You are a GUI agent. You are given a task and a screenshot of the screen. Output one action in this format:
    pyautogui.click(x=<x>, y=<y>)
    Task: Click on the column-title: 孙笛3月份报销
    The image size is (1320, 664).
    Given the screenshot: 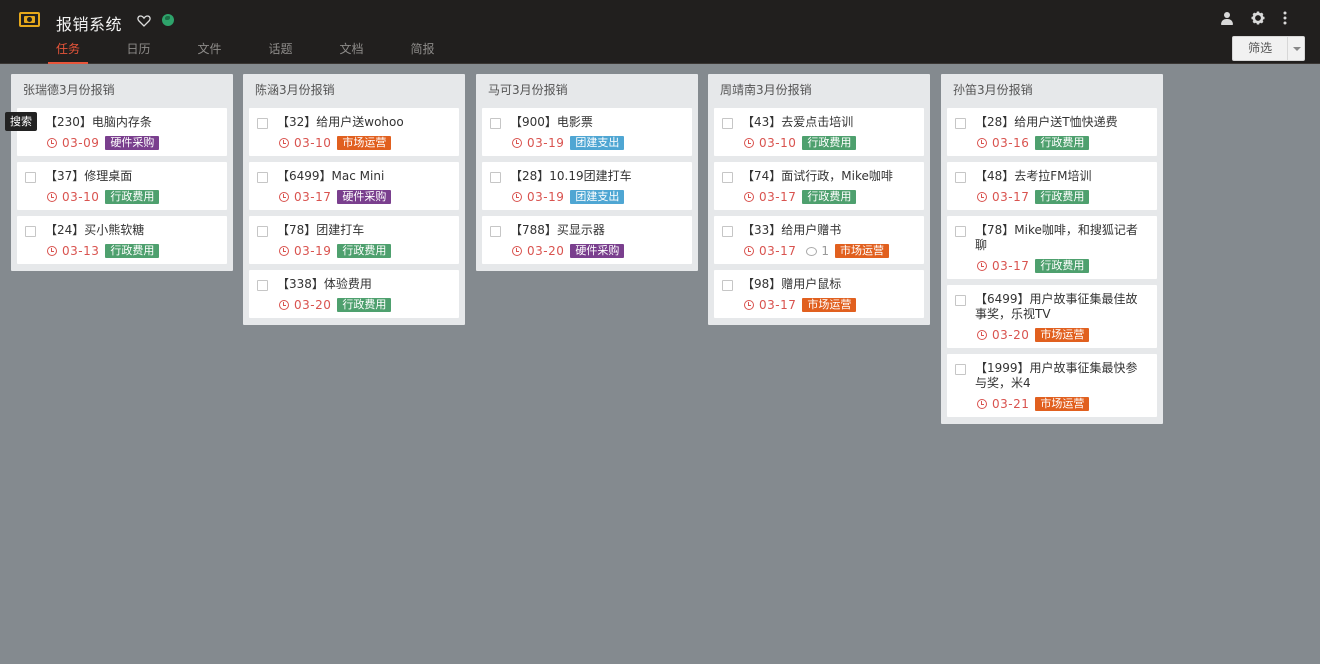 What is the action you would take?
    pyautogui.click(x=993, y=90)
    